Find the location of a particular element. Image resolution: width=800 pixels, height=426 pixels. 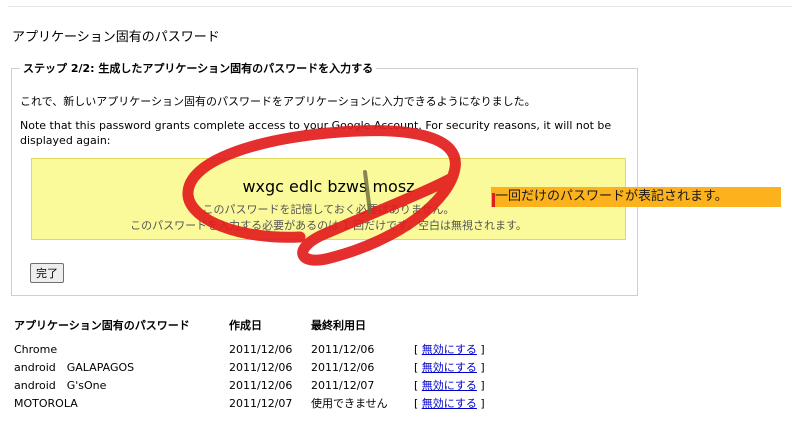

table-row: MOTOROLA 2011/12/07 使用できません [ 無効にする ] is located at coordinates (249, 403).